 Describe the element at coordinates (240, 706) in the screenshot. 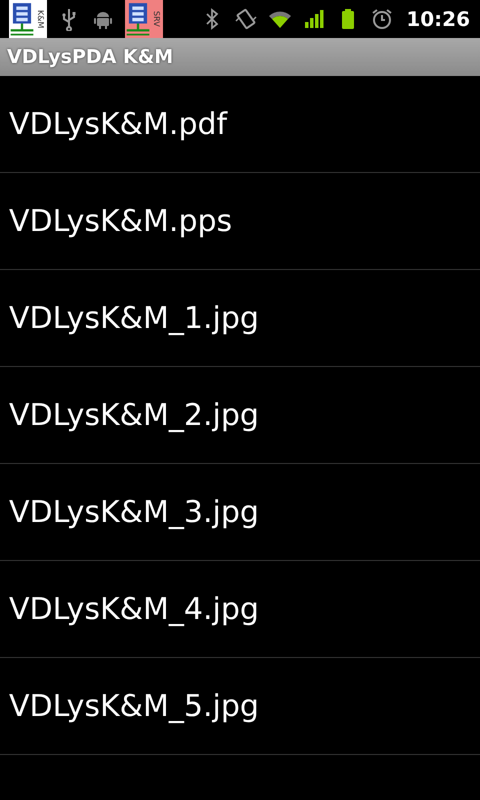

I see `file-list-item: VDLysK&M_5.jpg` at that location.